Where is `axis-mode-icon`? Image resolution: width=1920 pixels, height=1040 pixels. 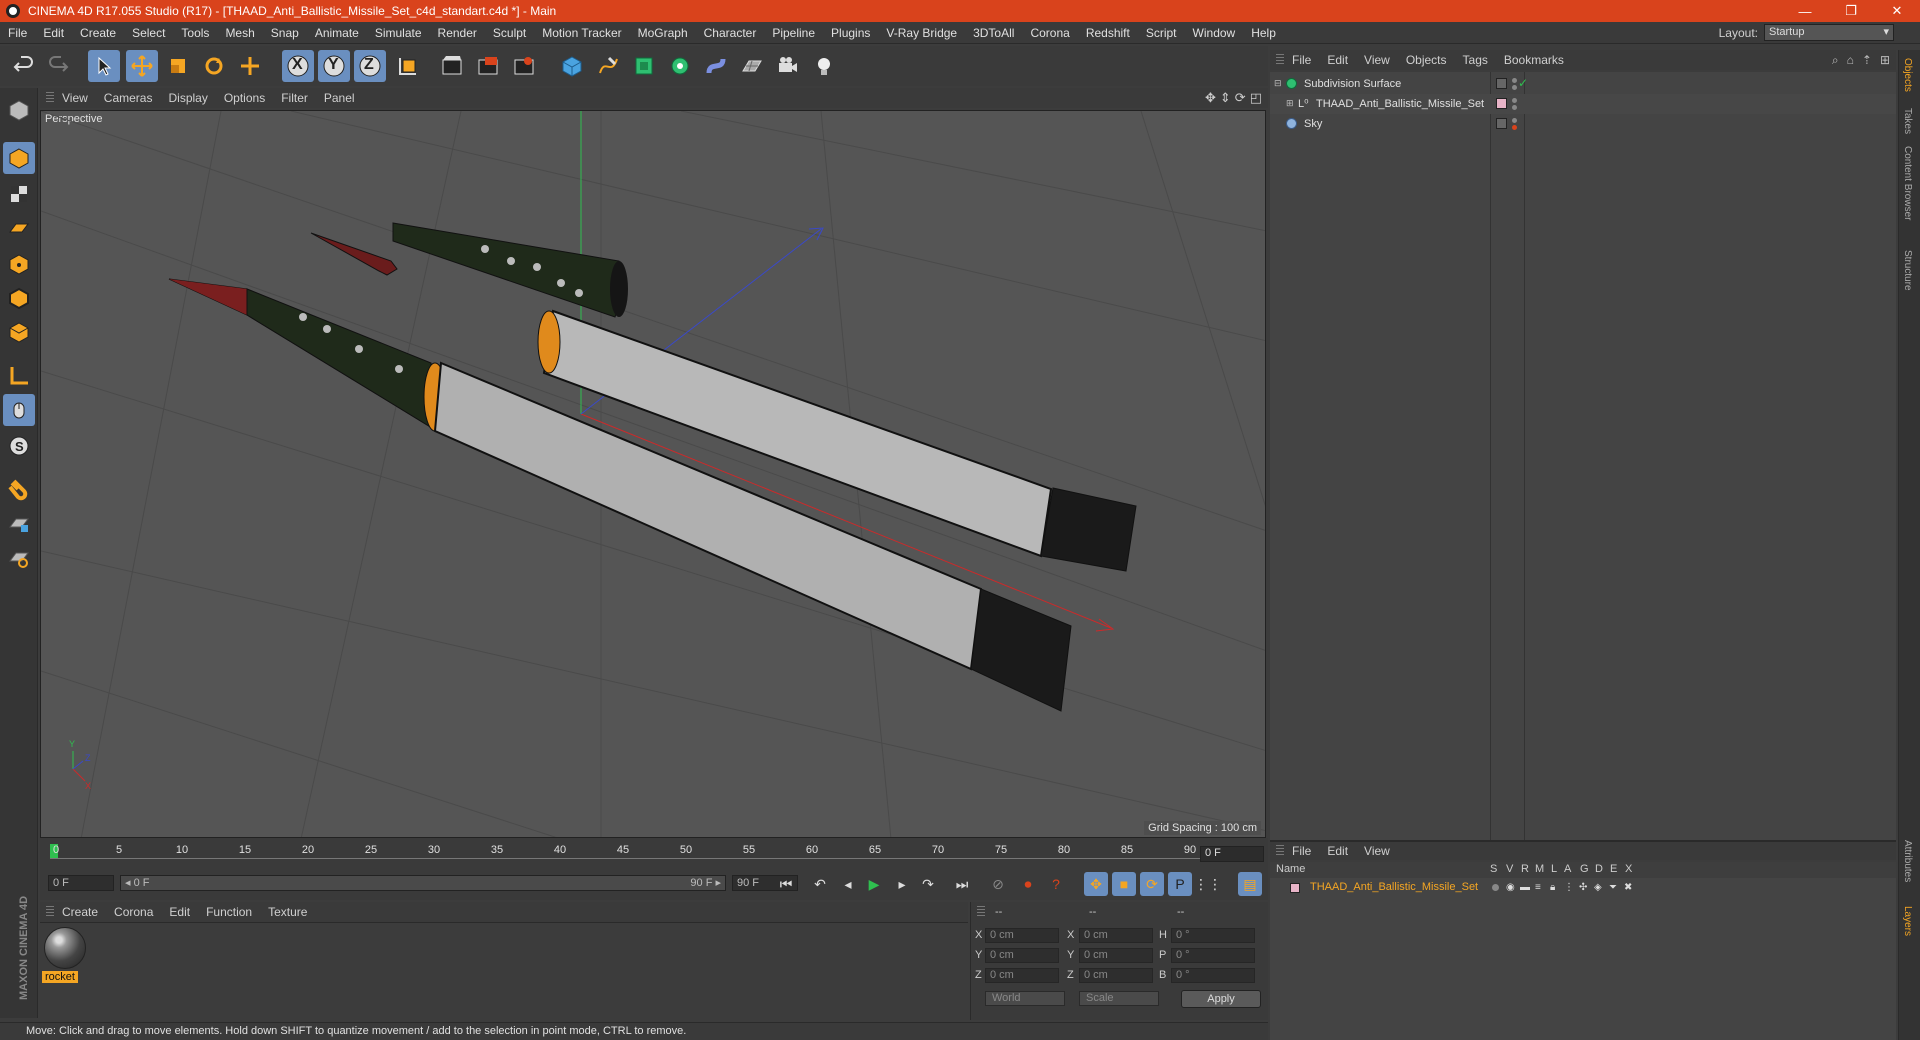
axis-mode-icon is located at coordinates (19, 376).